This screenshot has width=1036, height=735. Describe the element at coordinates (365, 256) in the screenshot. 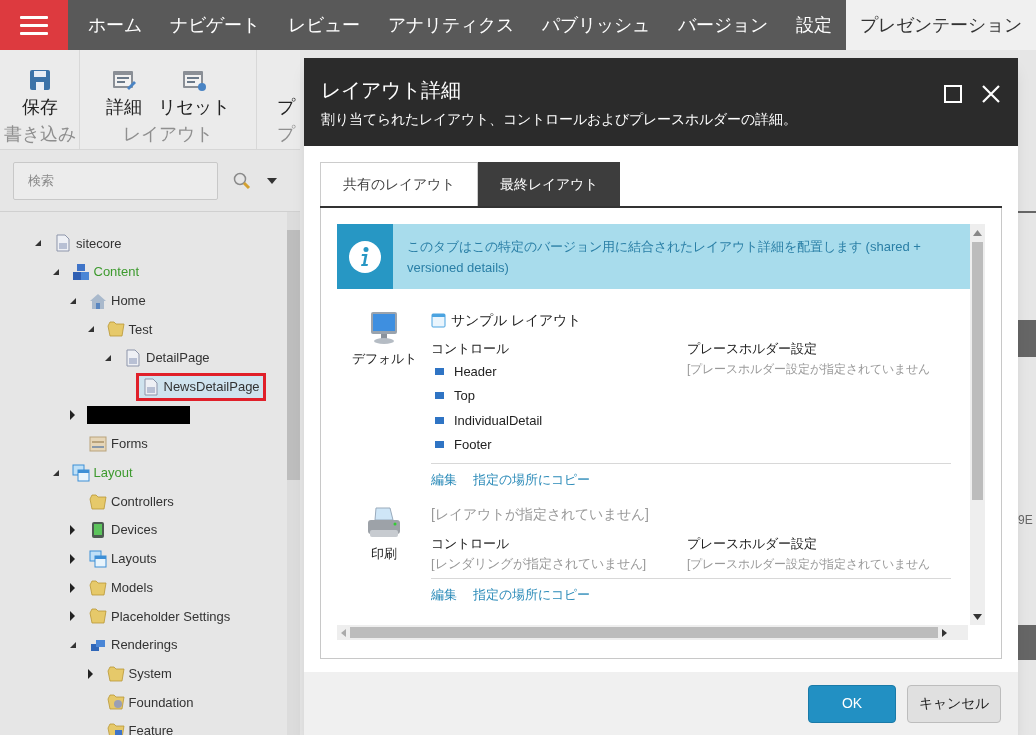

I see `info-icon` at that location.